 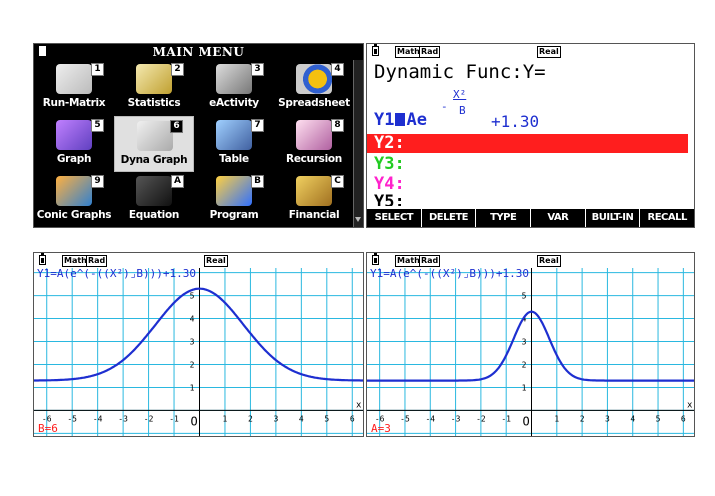 I want to click on menu-item-dyna-graph: 6 Dyna Graph, so click(x=154, y=144).